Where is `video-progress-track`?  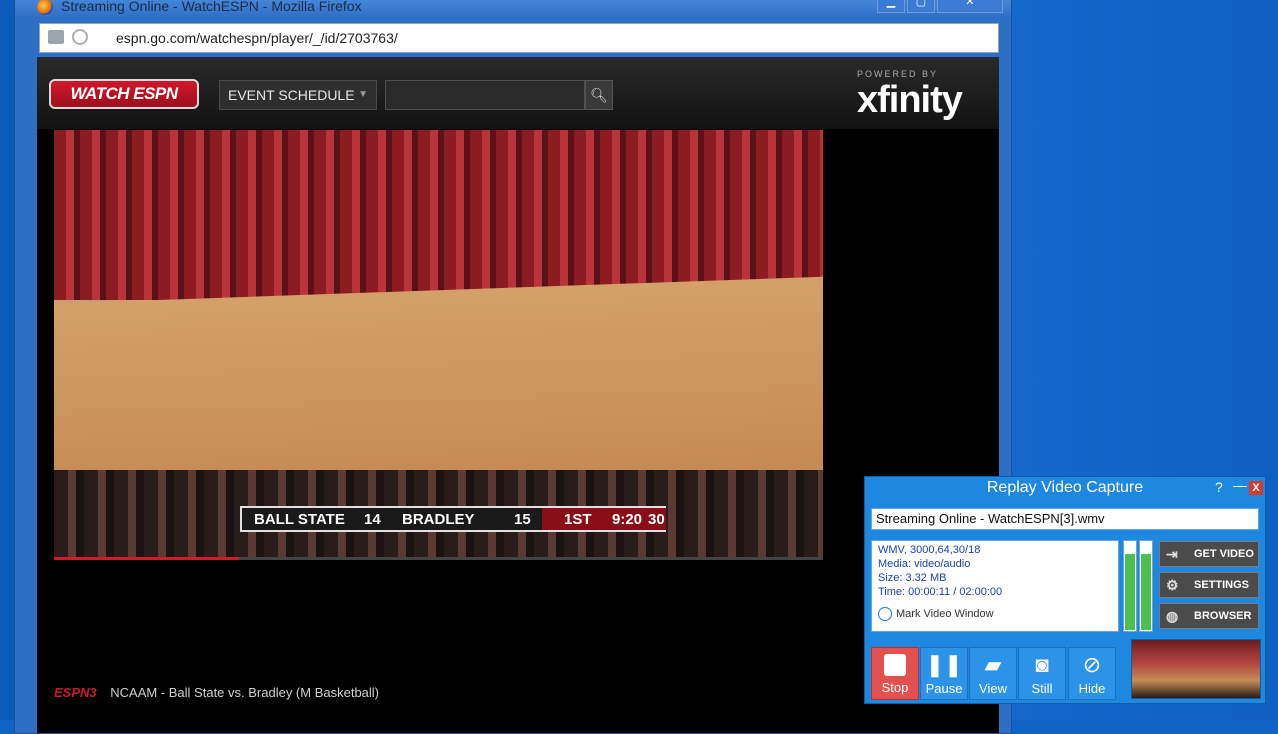 video-progress-track is located at coordinates (438, 558).